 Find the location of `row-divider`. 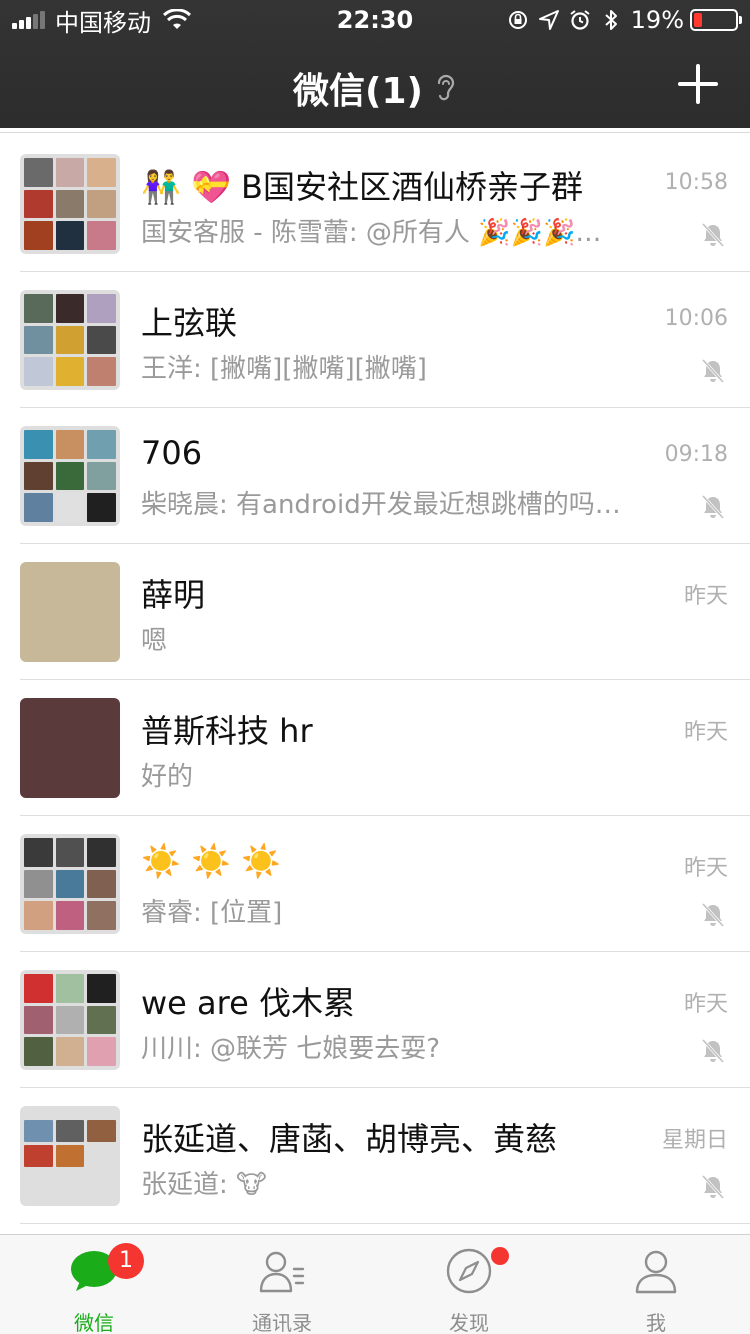

row-divider is located at coordinates (385, 1223).